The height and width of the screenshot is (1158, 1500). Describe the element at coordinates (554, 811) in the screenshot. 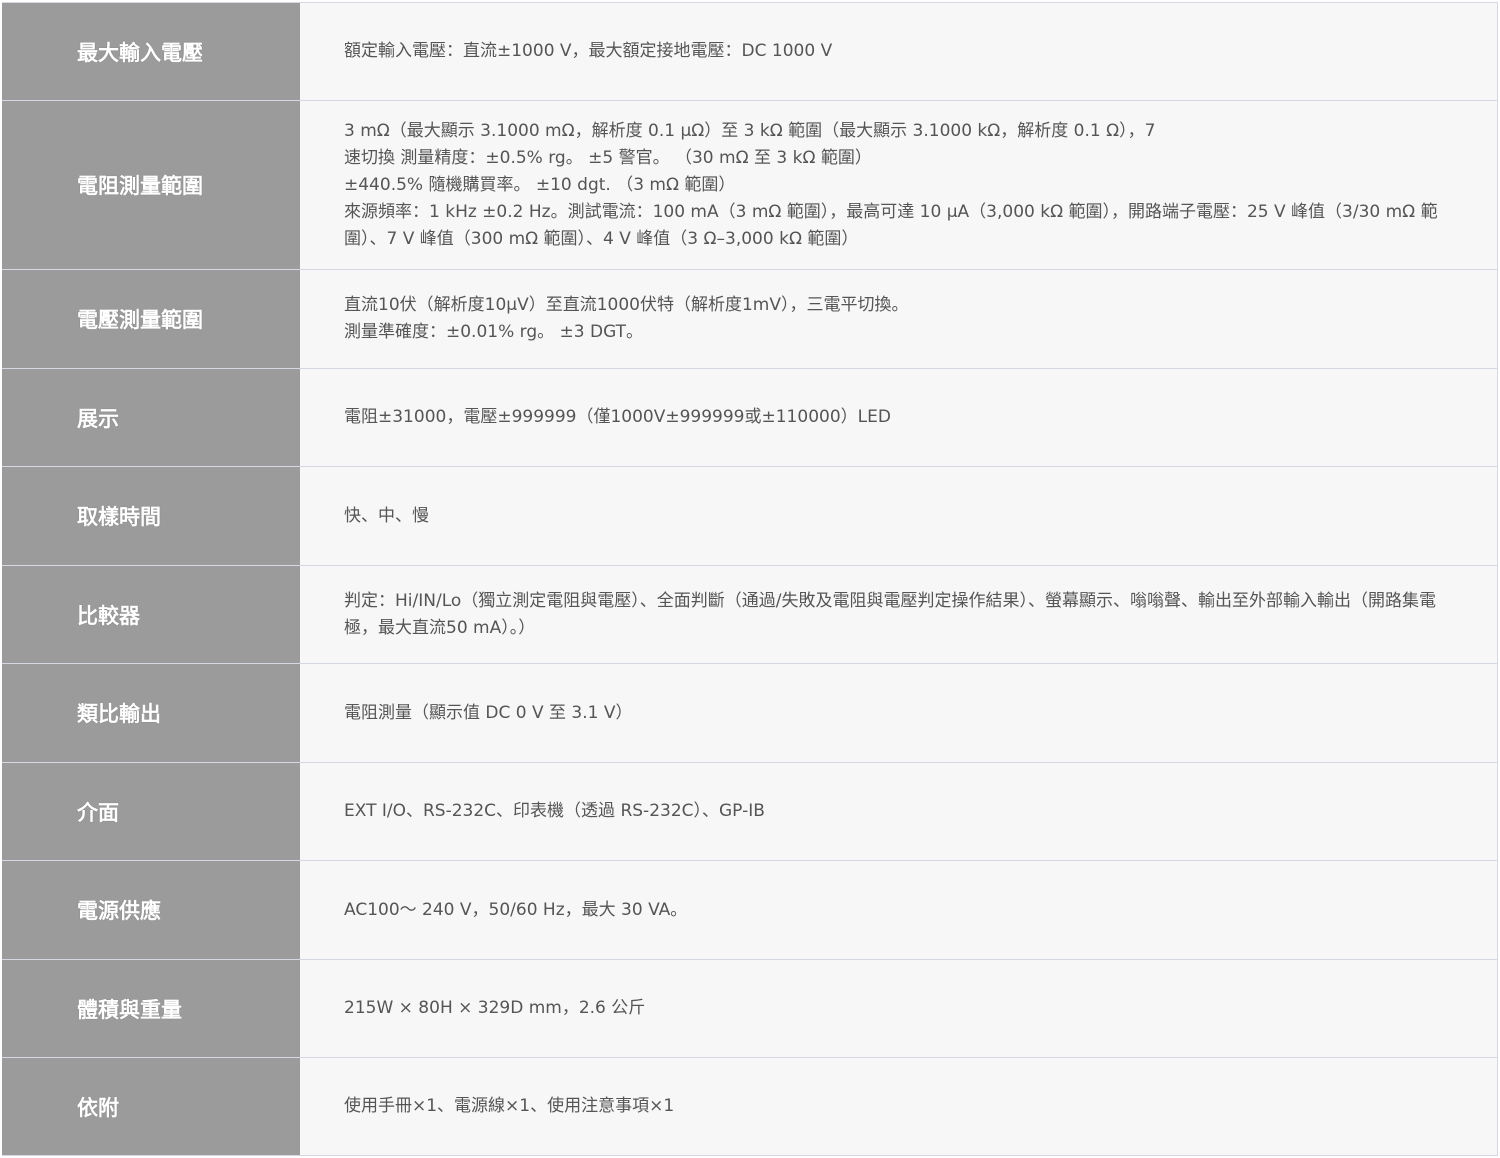

I see `spec-value-line: EXT I/O、RS-232C、印表機（透過 RS-232C）、GP-IB` at that location.